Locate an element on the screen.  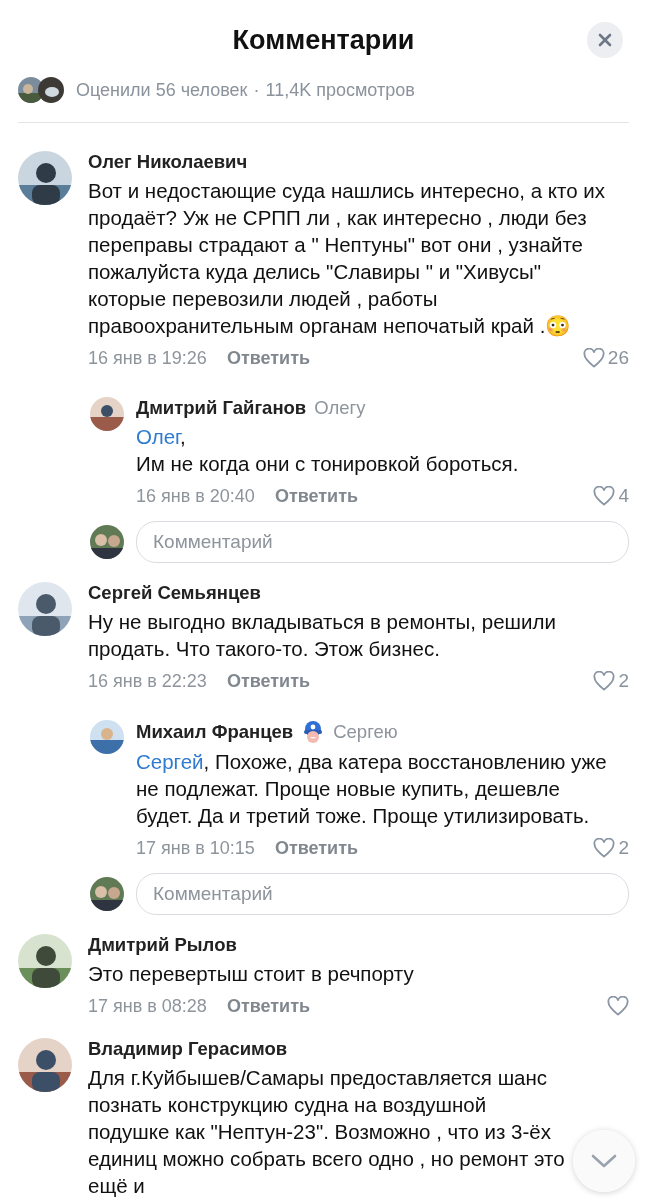
comment-text: Олег, Им не когда они с тонировкой бороться. is located at coordinates (328, 450).